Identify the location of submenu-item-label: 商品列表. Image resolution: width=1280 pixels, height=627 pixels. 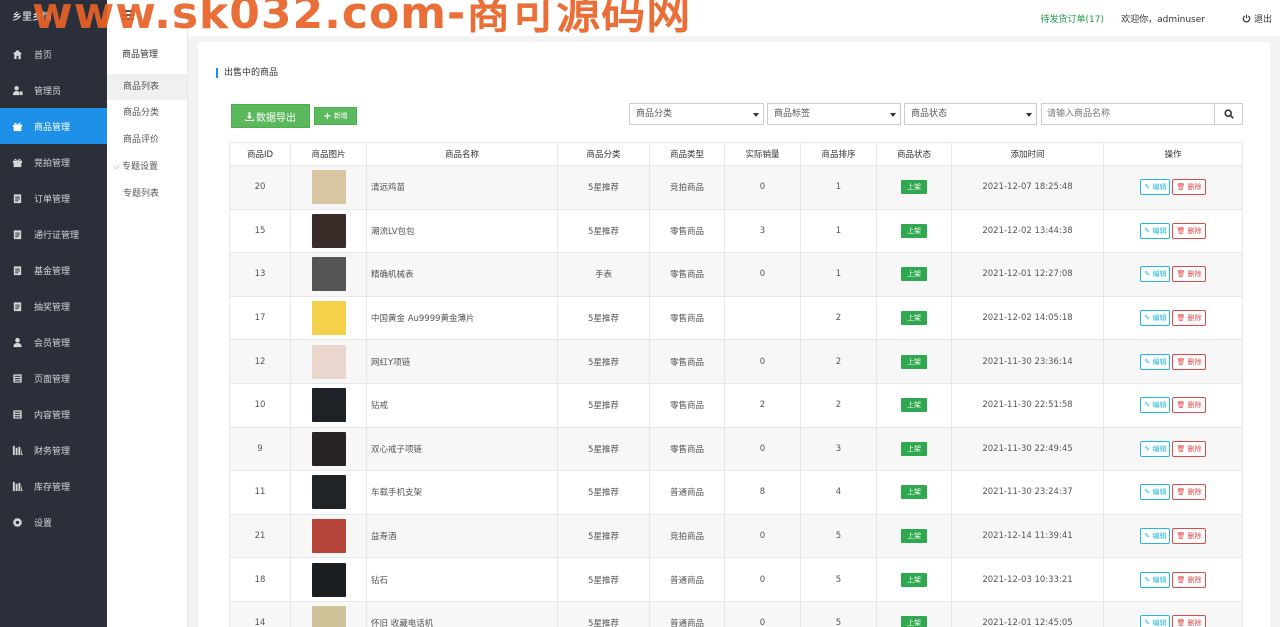
(141, 87).